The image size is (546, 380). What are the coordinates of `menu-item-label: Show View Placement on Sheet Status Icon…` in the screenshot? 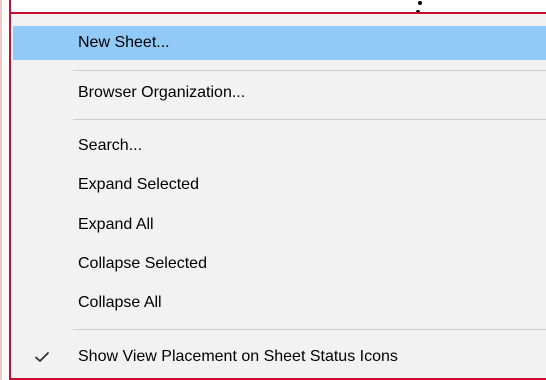 It's located at (238, 356).